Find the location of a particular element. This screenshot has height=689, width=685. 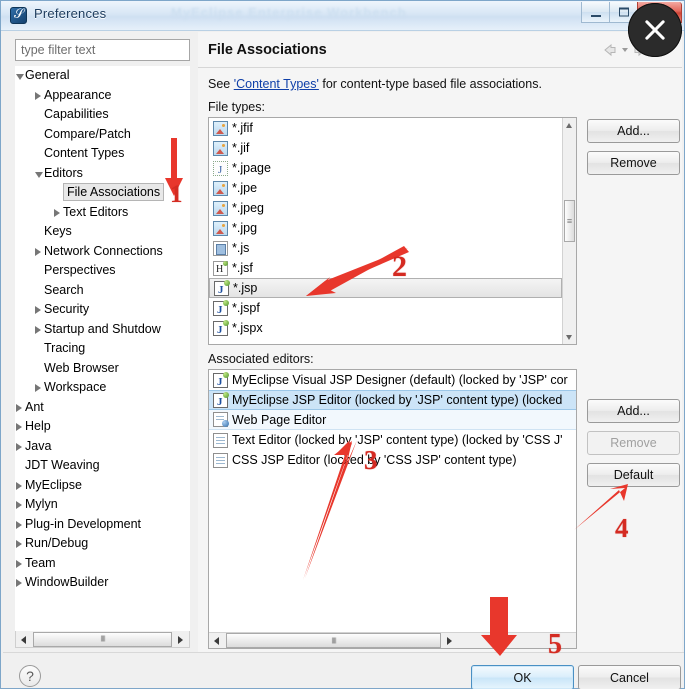

tree-item-label: Mylyn is located at coordinates (41, 504).